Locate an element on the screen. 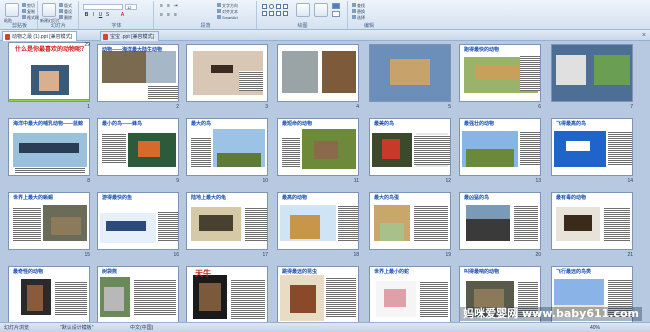 The width and height of the screenshot is (650, 332). align-left-icon: ≡ is located at coordinates (161, 15).